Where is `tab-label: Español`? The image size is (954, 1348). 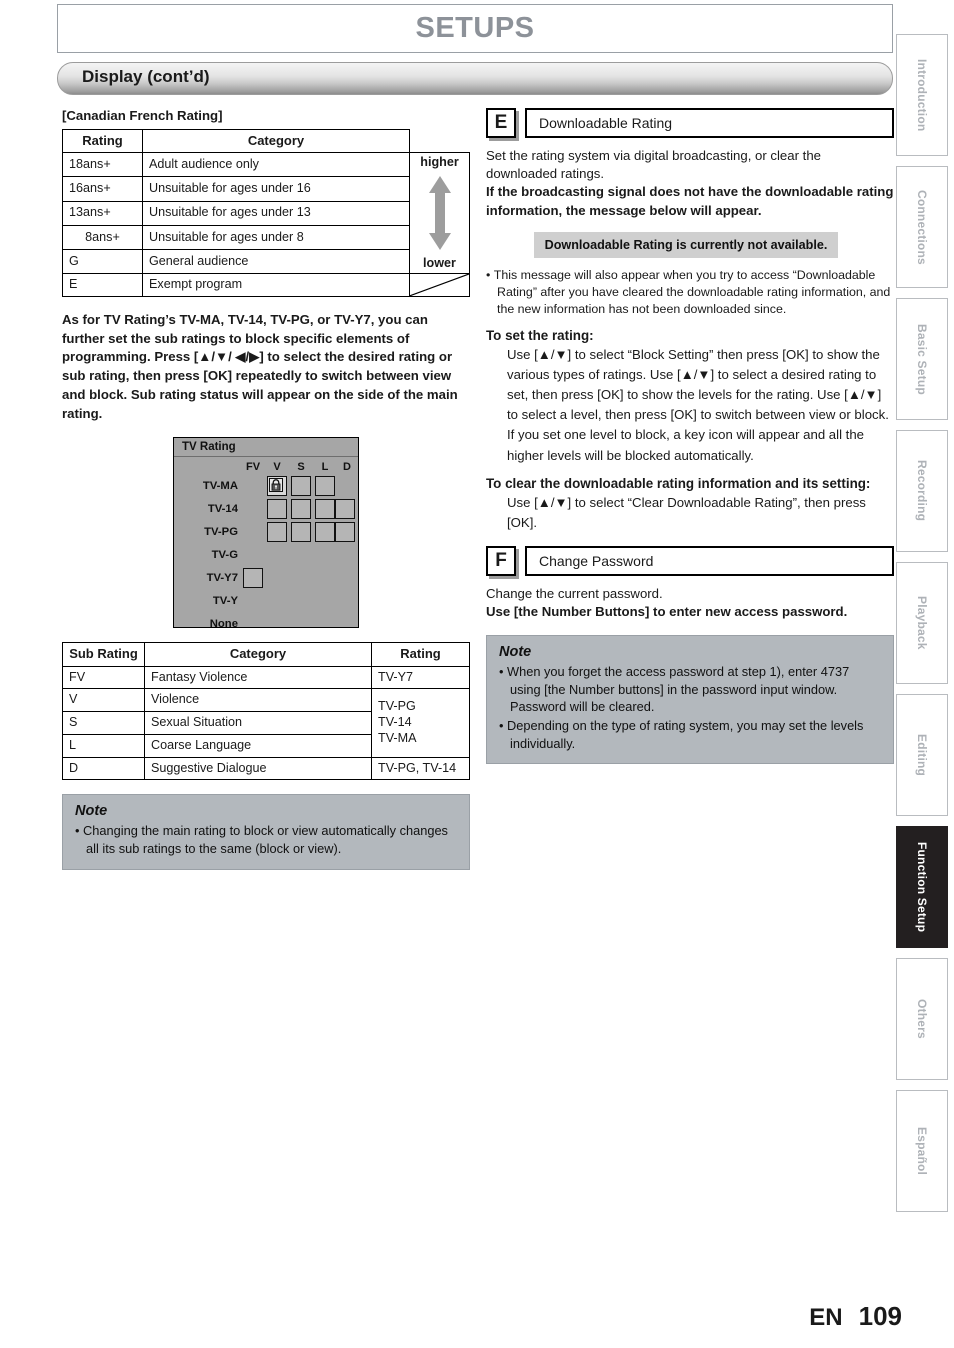 tab-label: Español is located at coordinates (922, 1151).